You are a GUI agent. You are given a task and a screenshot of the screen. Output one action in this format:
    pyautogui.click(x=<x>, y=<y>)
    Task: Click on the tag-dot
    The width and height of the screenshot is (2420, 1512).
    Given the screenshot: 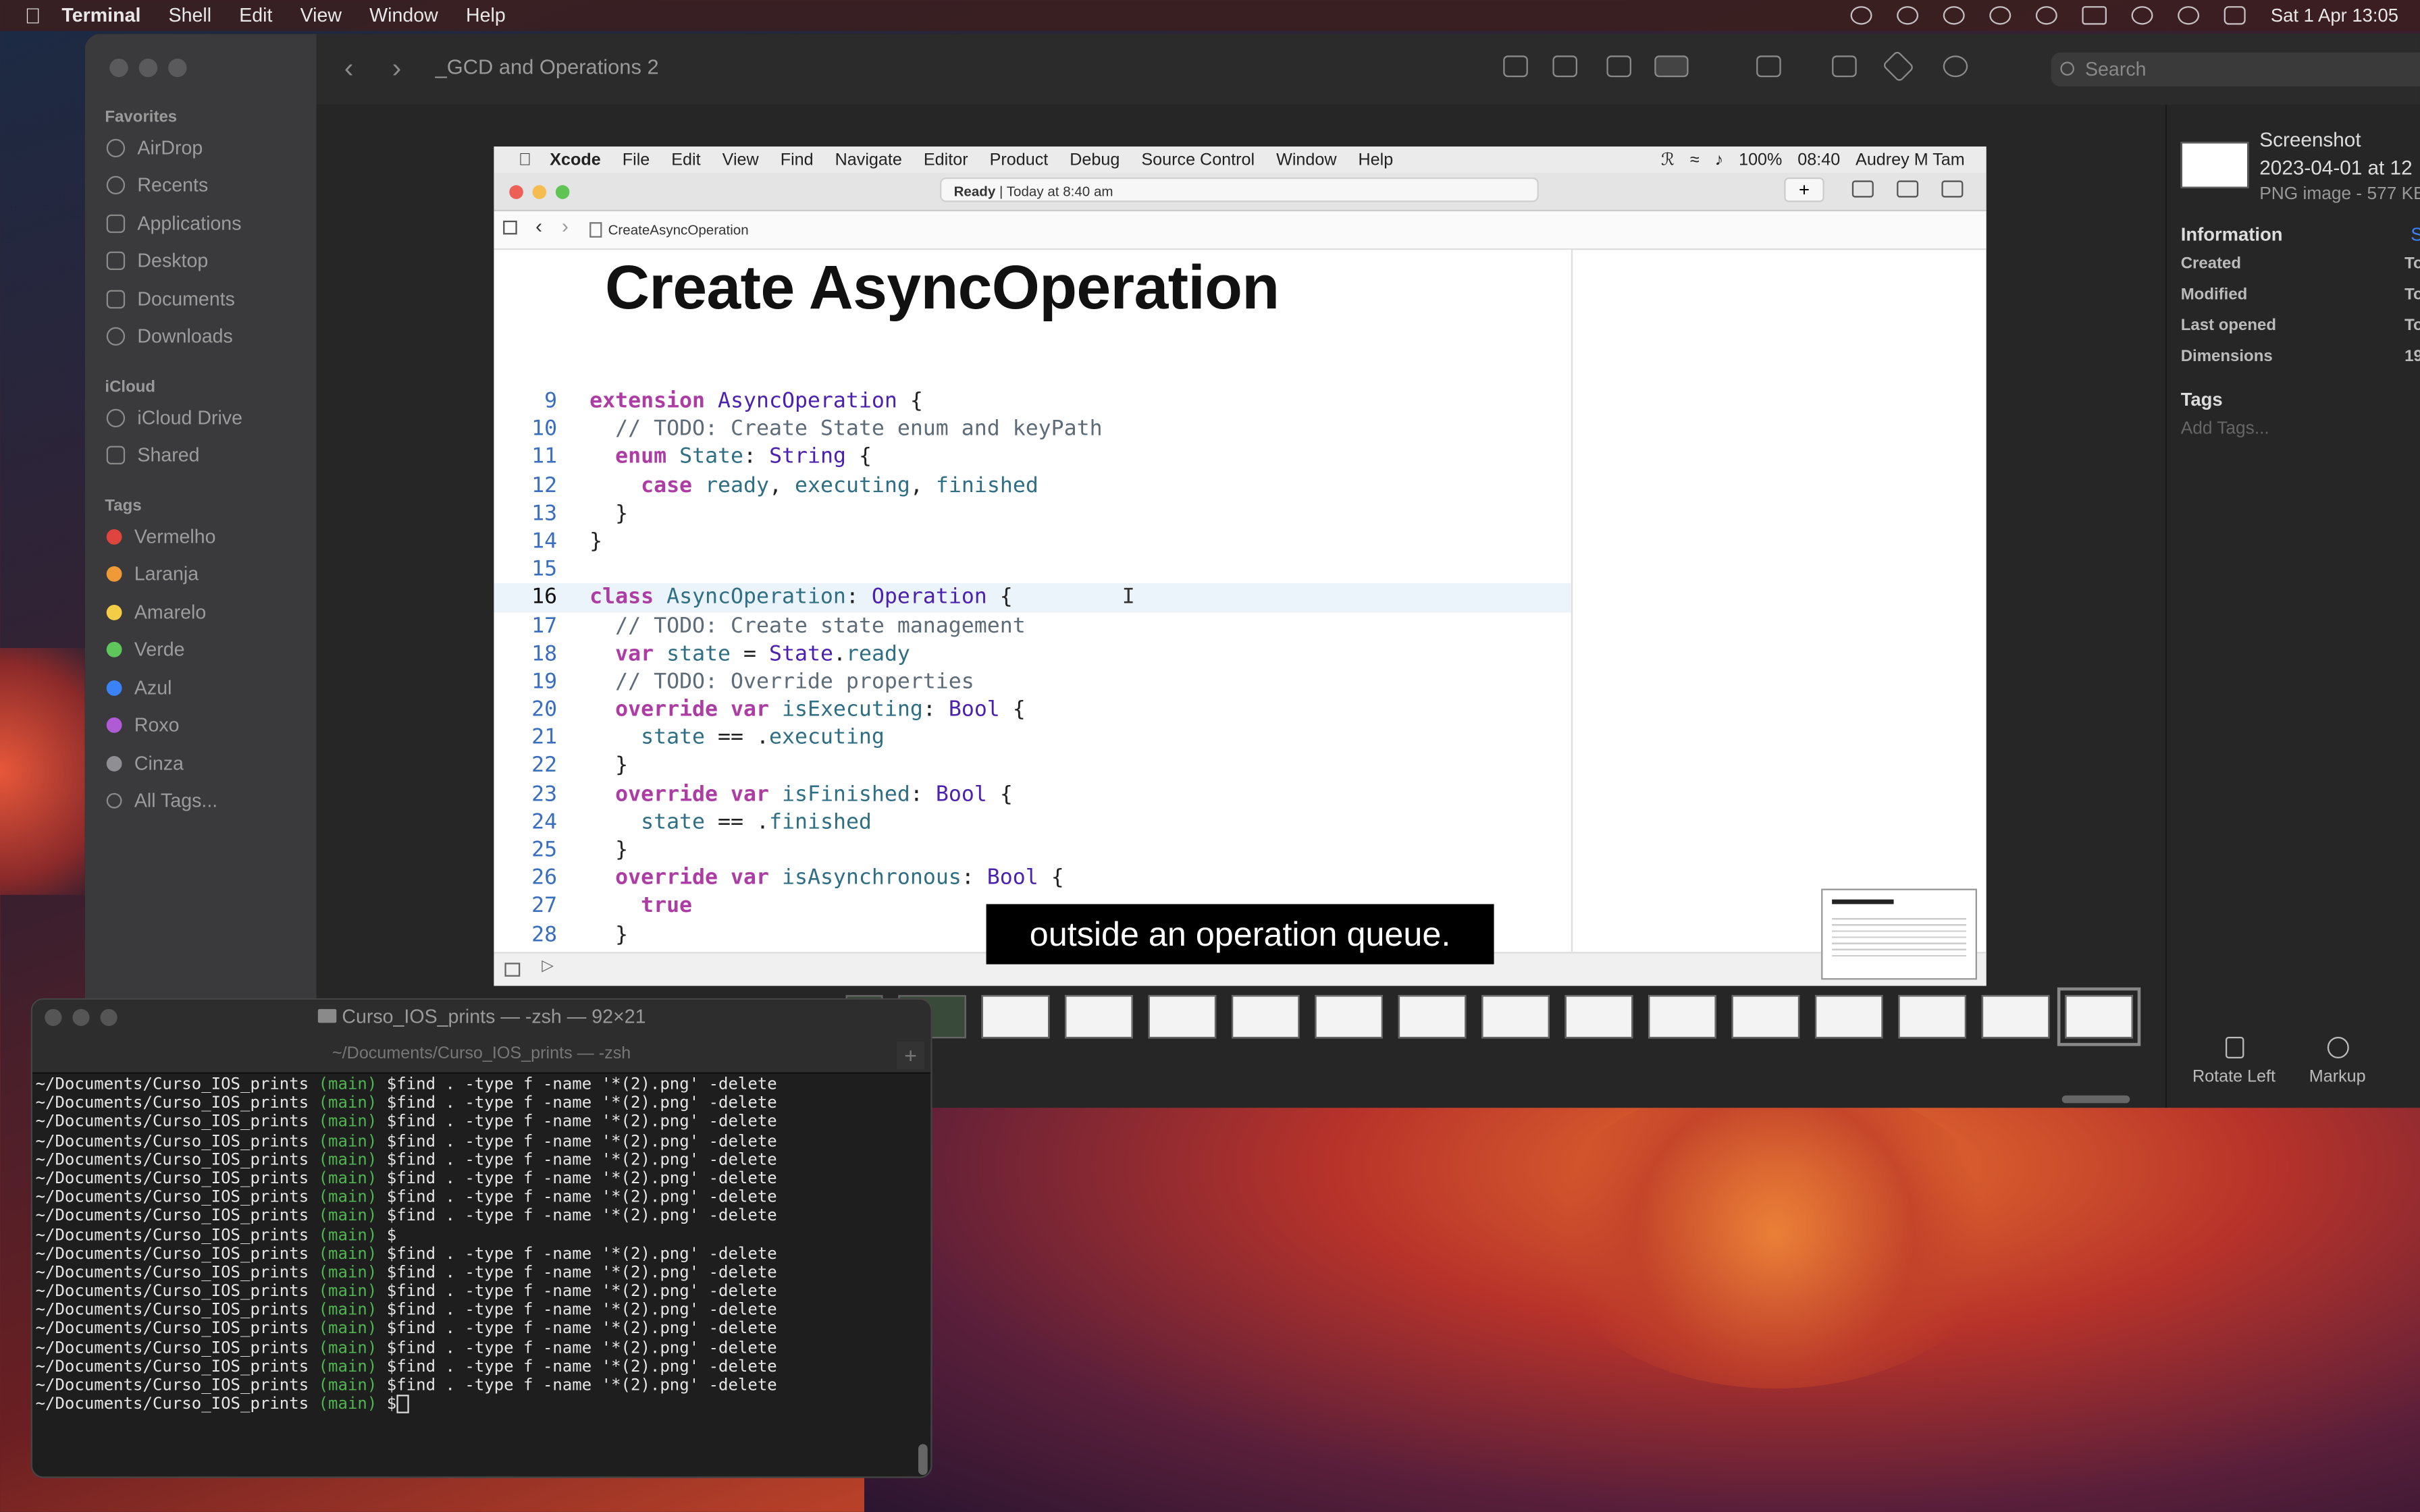 What is the action you would take?
    pyautogui.click(x=114, y=649)
    